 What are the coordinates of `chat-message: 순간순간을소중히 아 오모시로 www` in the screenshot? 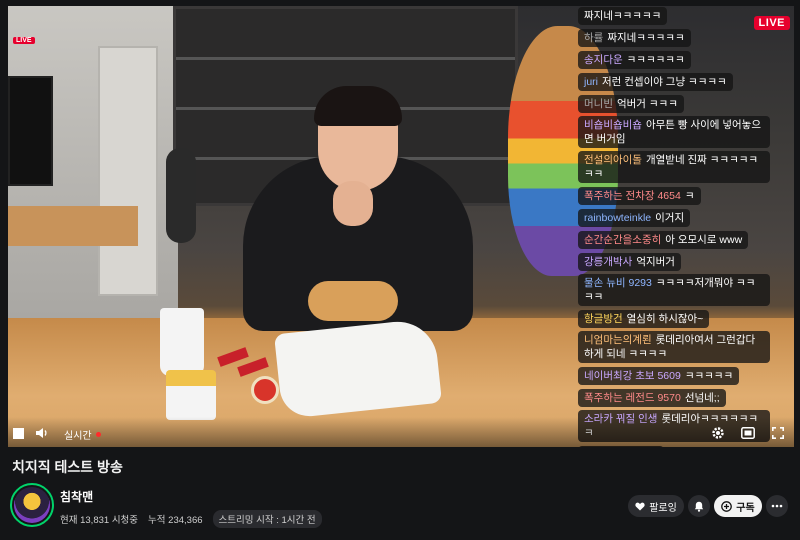 It's located at (674, 241).